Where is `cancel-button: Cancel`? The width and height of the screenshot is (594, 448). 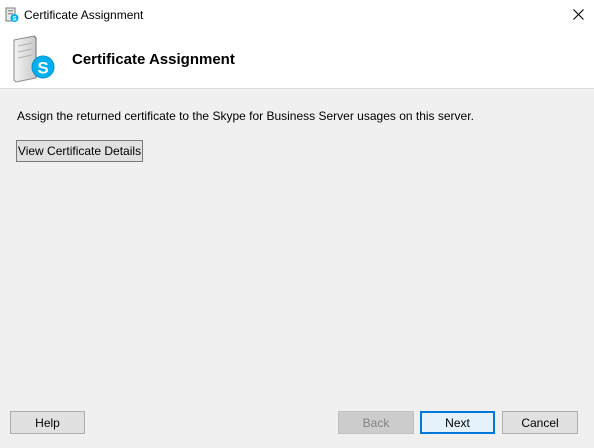
cancel-button: Cancel is located at coordinates (540, 422).